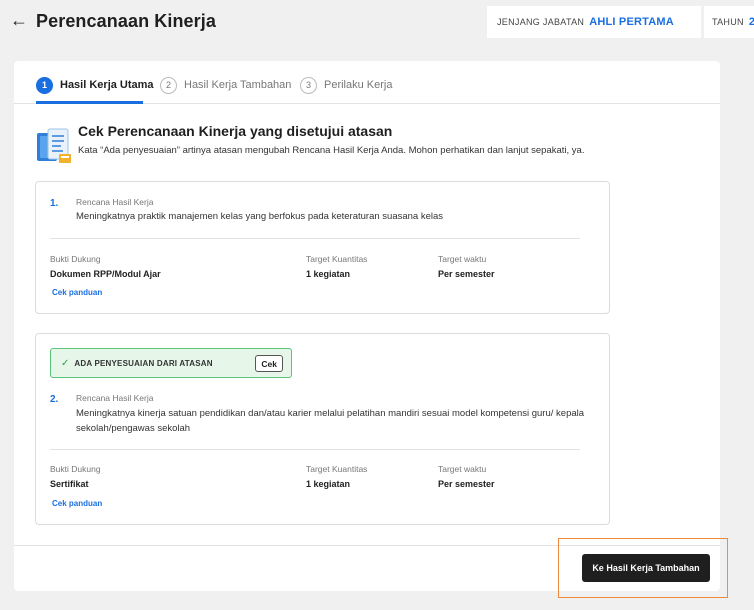  What do you see at coordinates (238, 85) in the screenshot?
I see `tab-label: Hasil Kerja Tambahan` at bounding box center [238, 85].